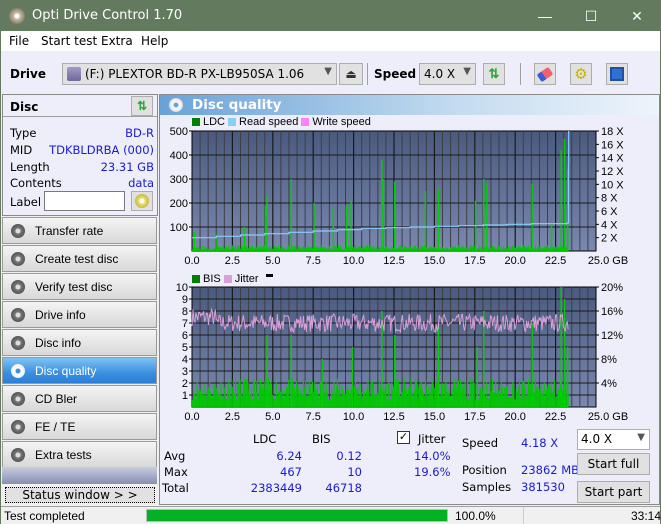 The width and height of the screenshot is (661, 524). Describe the element at coordinates (185, 372) in the screenshot. I see `y-tick-label: 3` at that location.